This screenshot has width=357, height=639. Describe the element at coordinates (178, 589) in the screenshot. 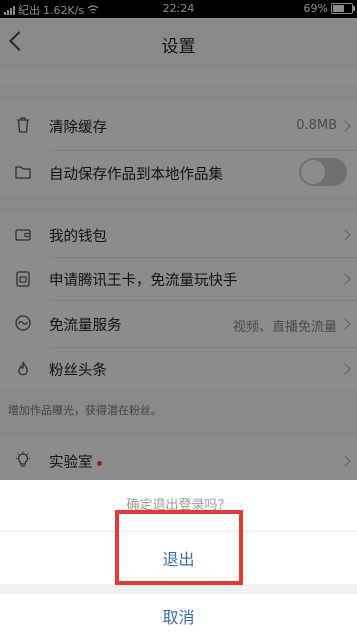

I see `sheet-gap` at that location.